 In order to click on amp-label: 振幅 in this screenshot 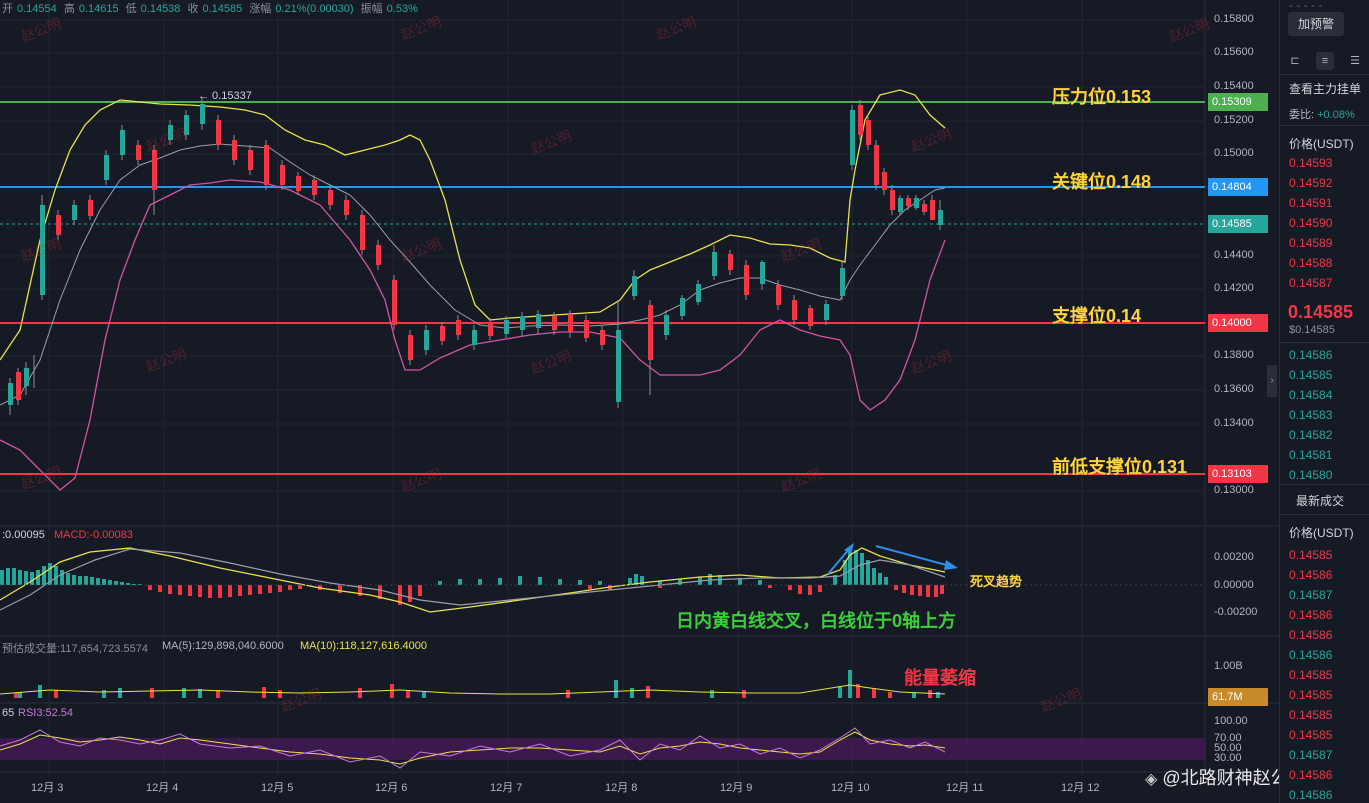, I will do `click(371, 9)`.